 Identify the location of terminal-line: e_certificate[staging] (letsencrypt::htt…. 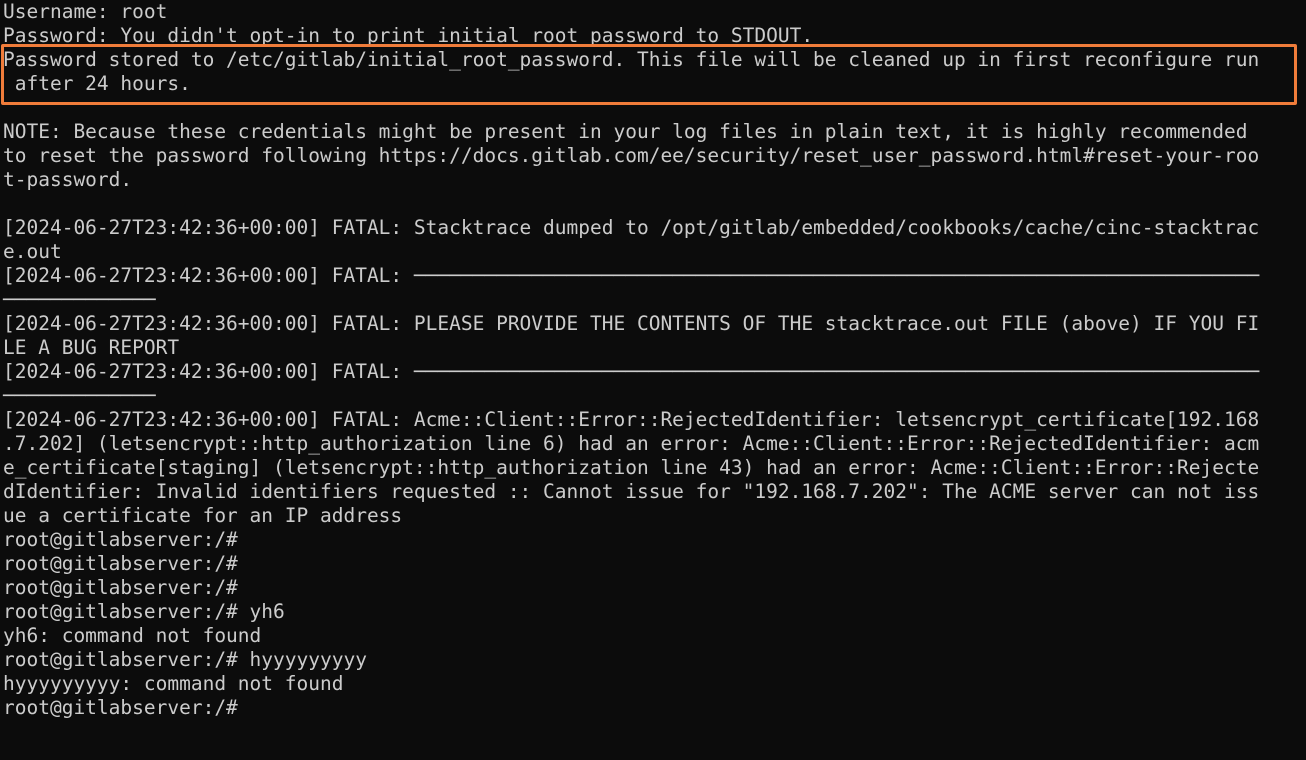
(631, 467).